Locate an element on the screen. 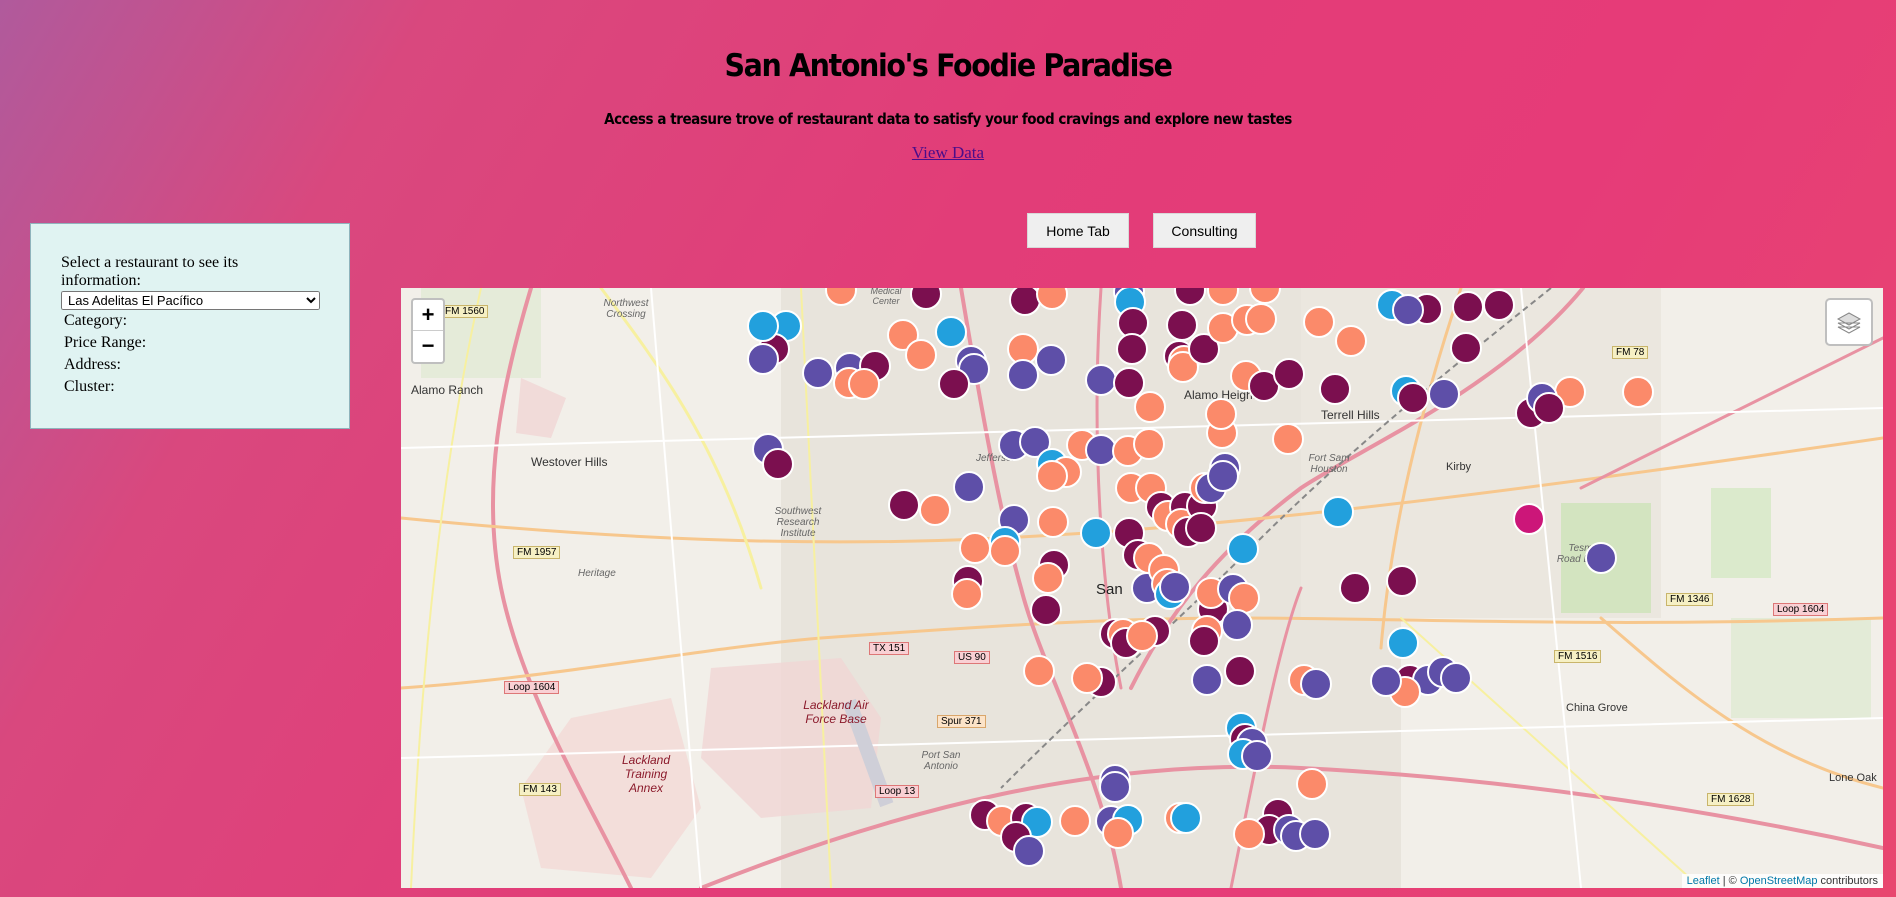 This screenshot has height=897, width=1896. consulting-button: Consulting is located at coordinates (1204, 230).